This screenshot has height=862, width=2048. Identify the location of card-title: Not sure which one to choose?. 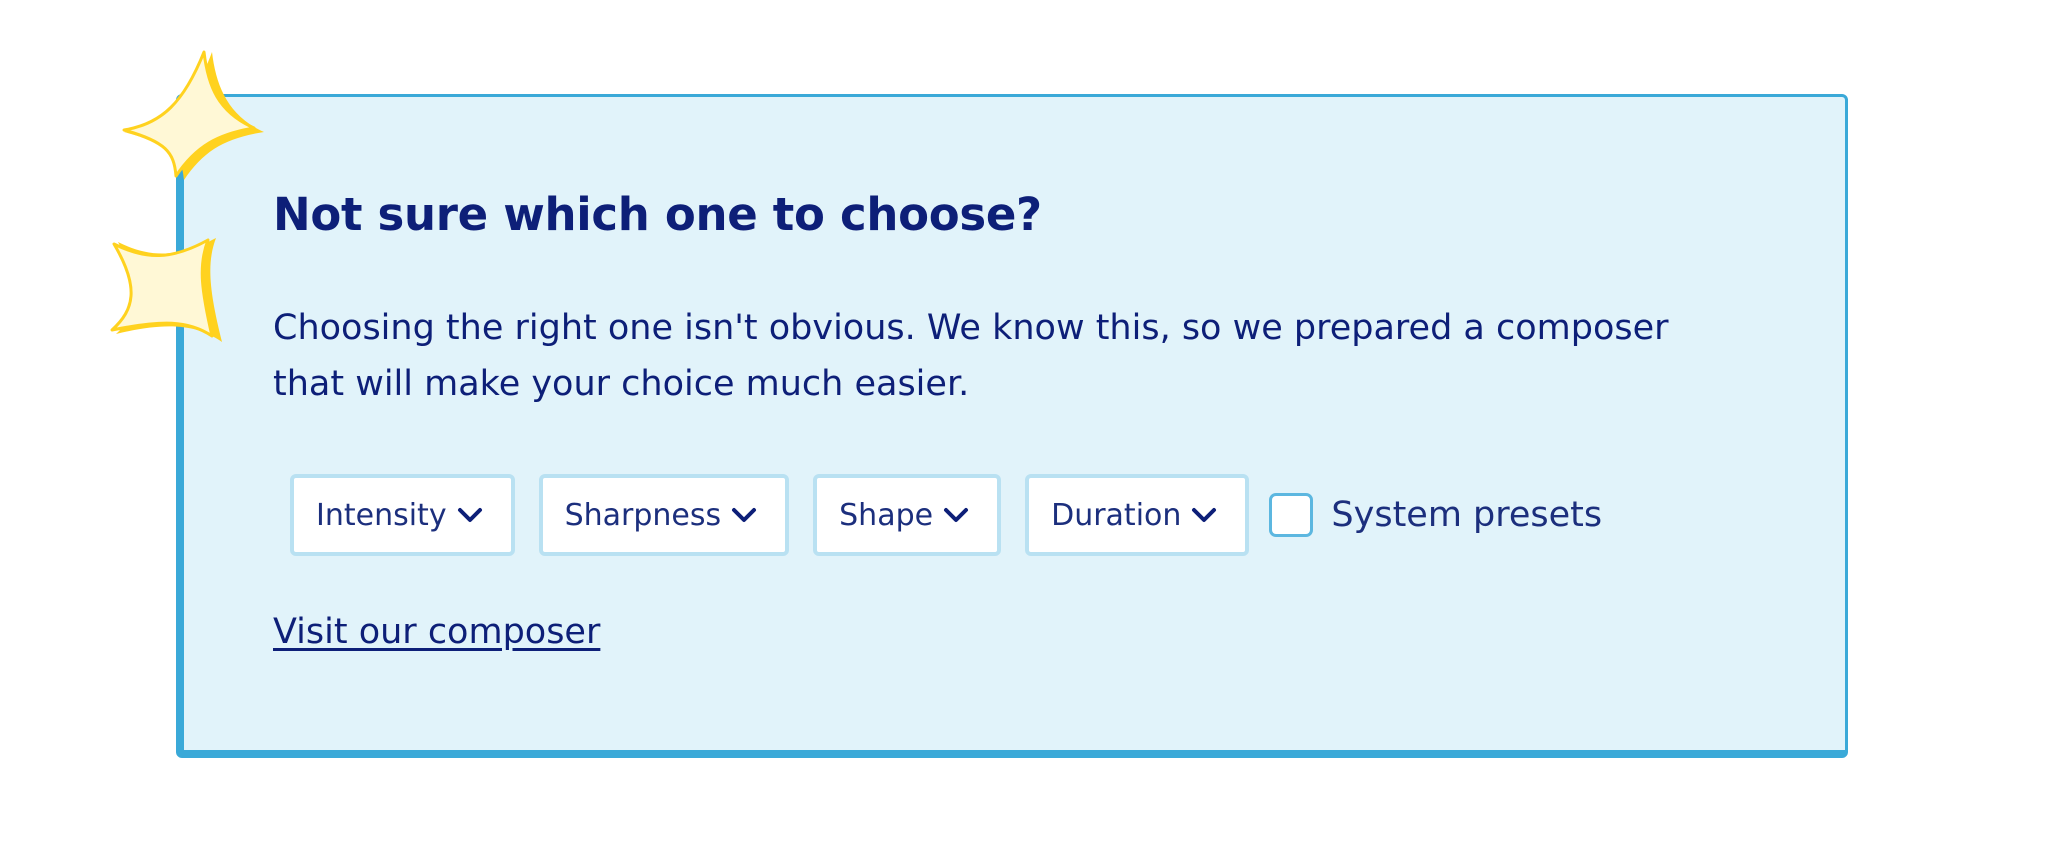
(657, 214).